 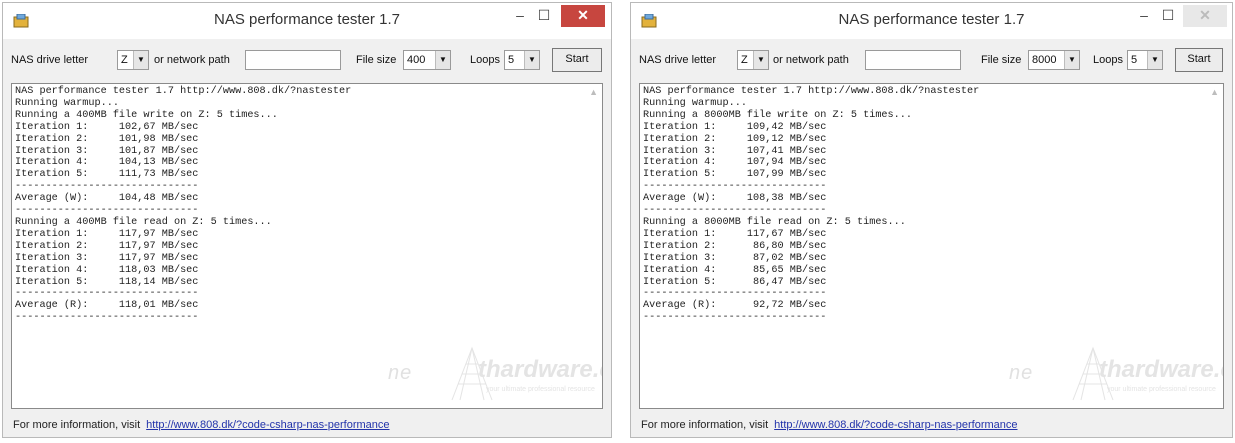 What do you see at coordinates (1044, 60) in the screenshot?
I see `file-size-value: 8000` at bounding box center [1044, 60].